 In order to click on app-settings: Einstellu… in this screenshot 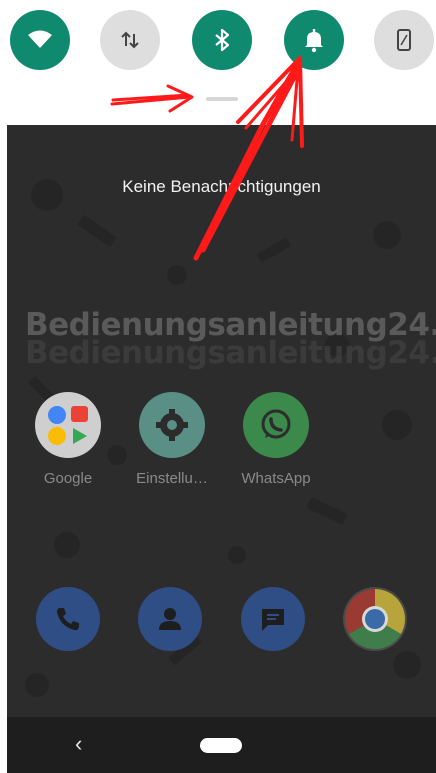, I will do `click(172, 439)`.